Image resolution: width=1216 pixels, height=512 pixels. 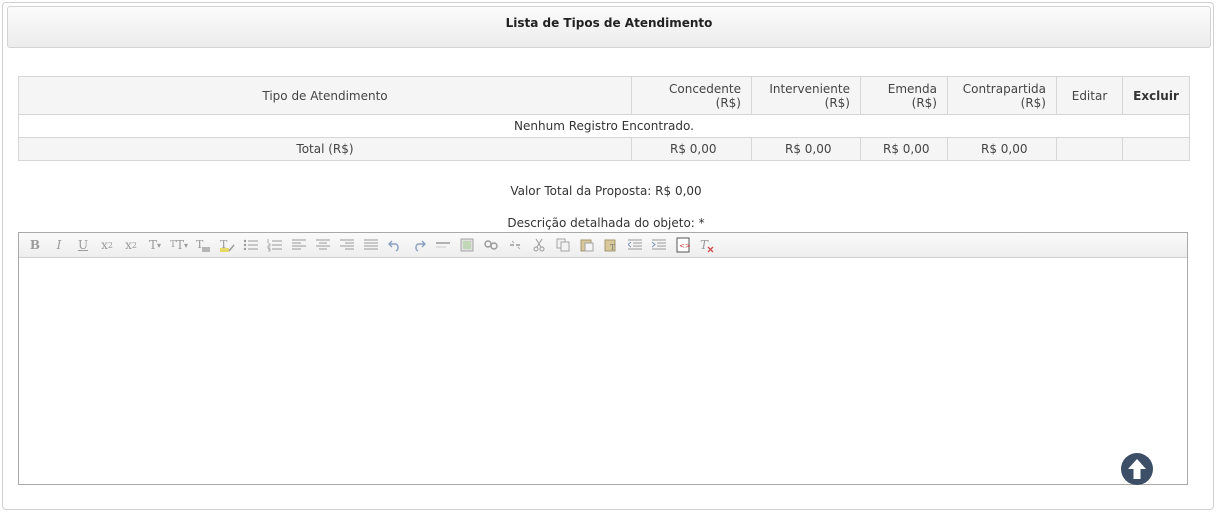 I want to click on outdent-icon, so click(x=635, y=245).